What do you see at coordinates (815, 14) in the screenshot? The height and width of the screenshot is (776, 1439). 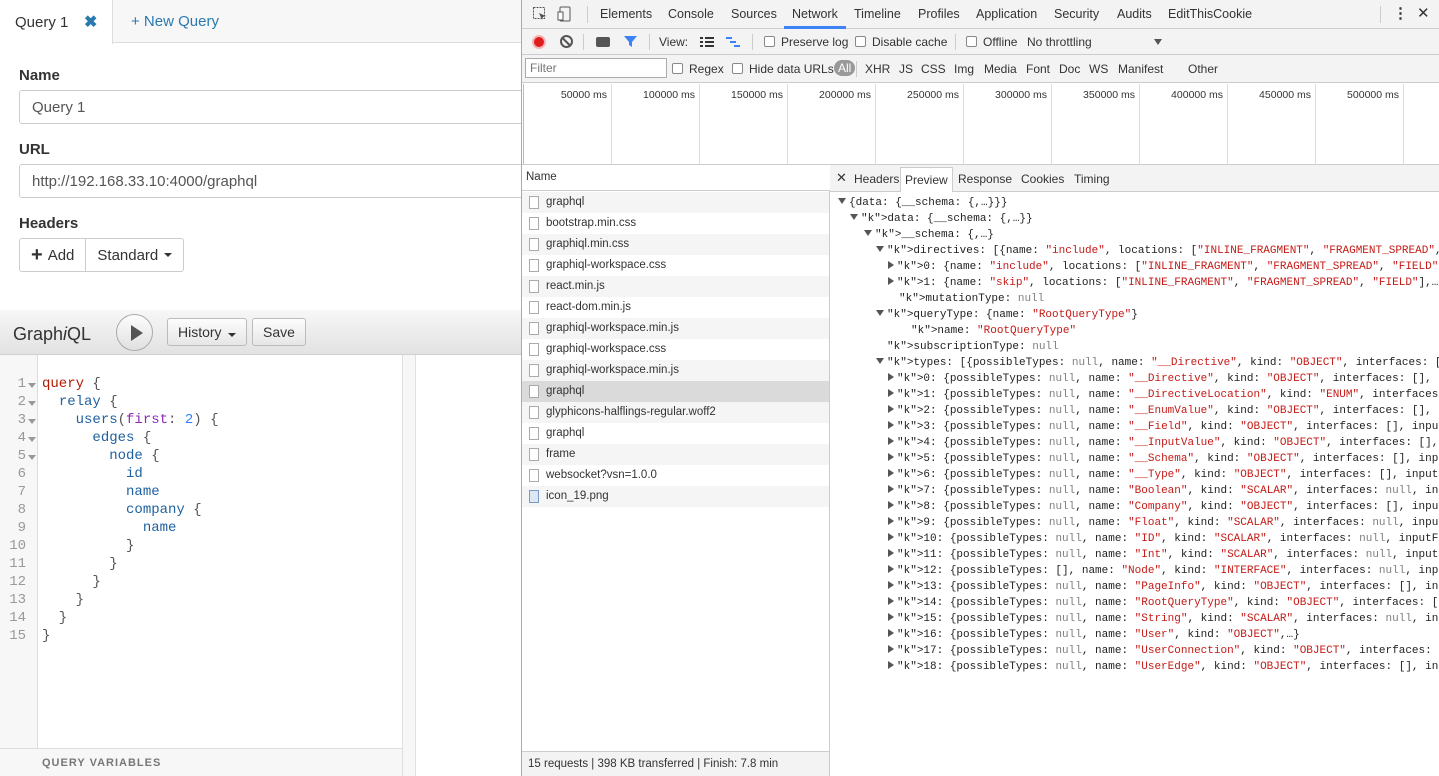 I see `tab-network: Network` at bounding box center [815, 14].